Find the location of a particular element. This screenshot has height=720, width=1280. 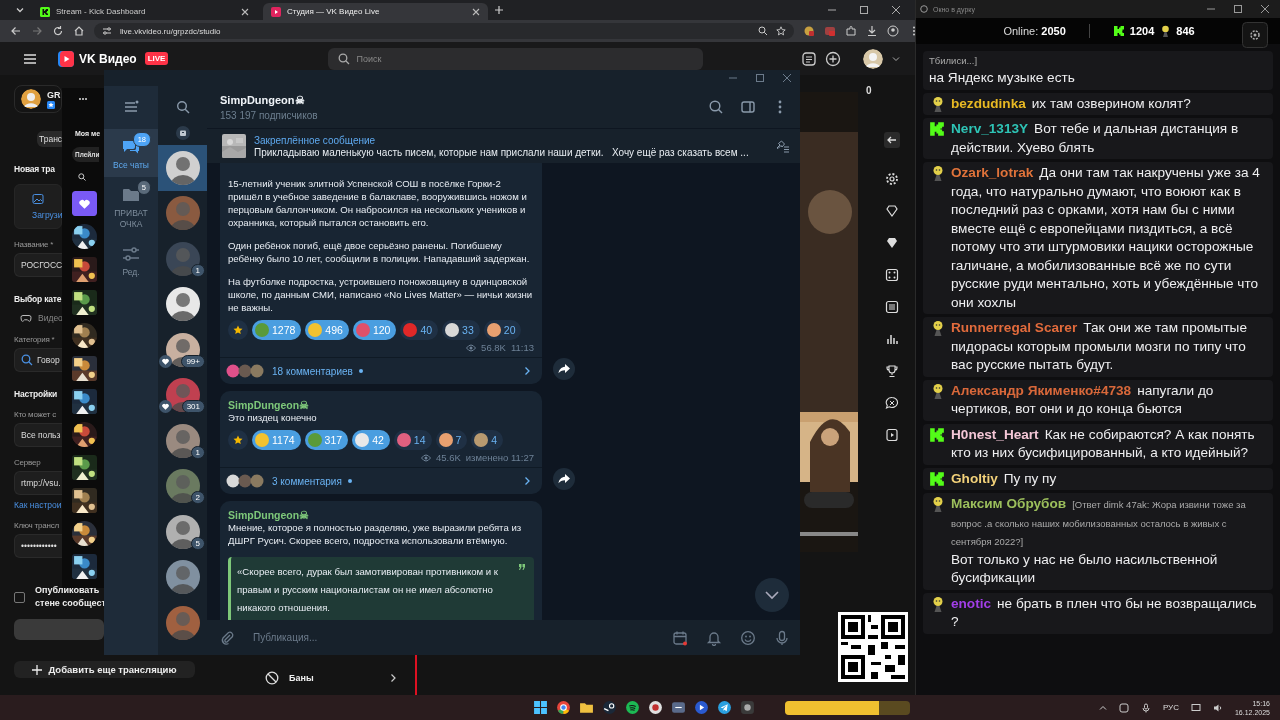

category-type: Видео is located at coordinates (50, 318).